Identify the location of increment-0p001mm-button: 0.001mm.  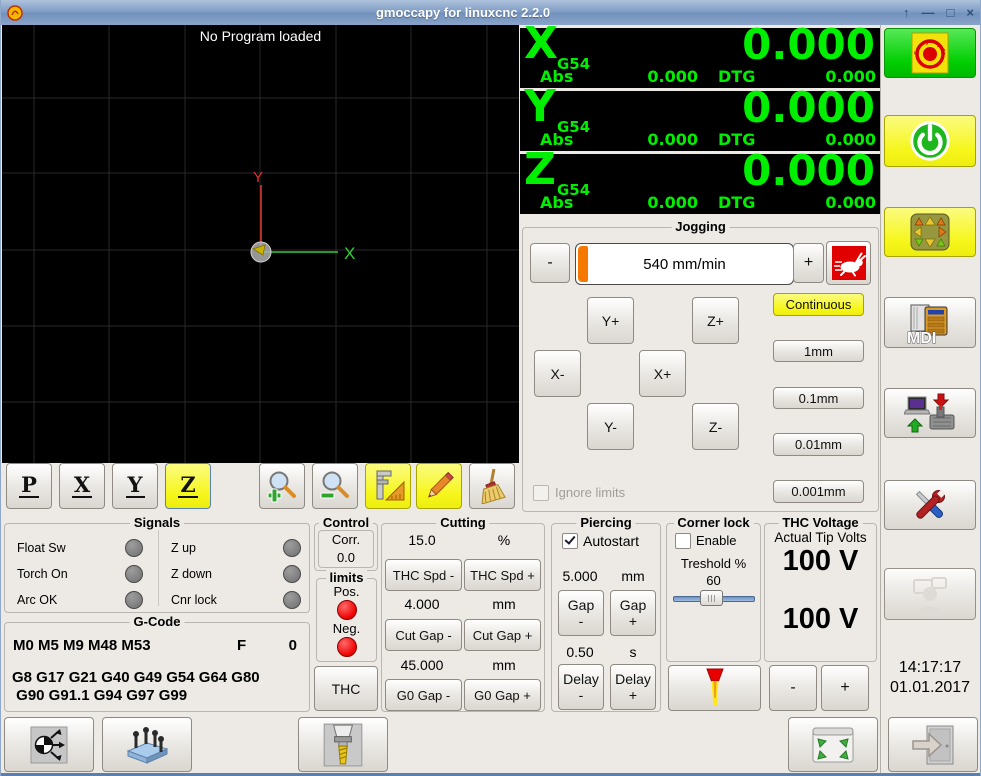
(818, 491).